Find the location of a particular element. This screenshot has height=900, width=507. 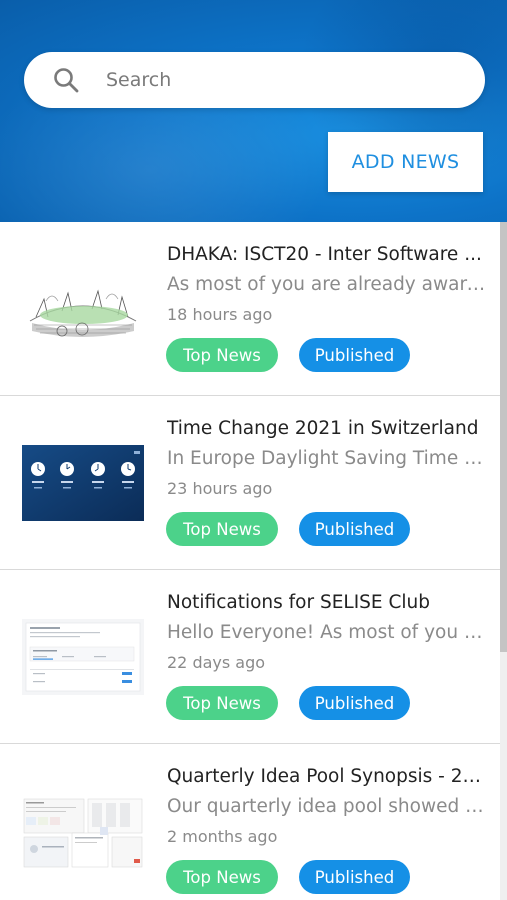

screens-collage-thumbnail is located at coordinates (83, 830).